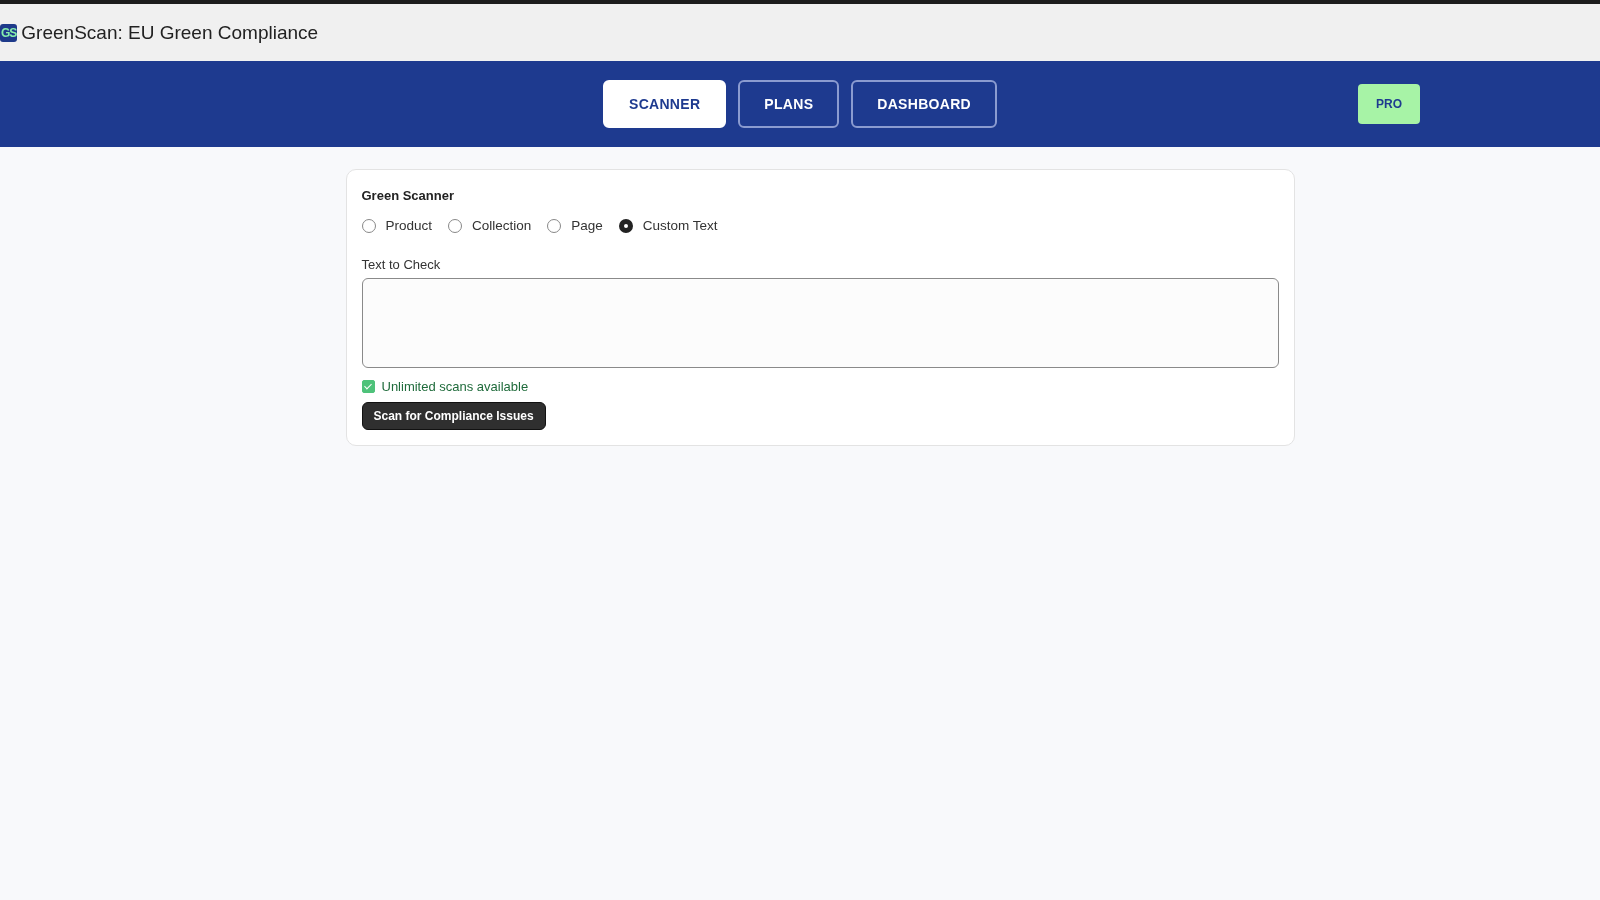 Image resolution: width=1600 pixels, height=900 pixels. I want to click on app-title: GreenScan: EU Green Compliance, so click(170, 32).